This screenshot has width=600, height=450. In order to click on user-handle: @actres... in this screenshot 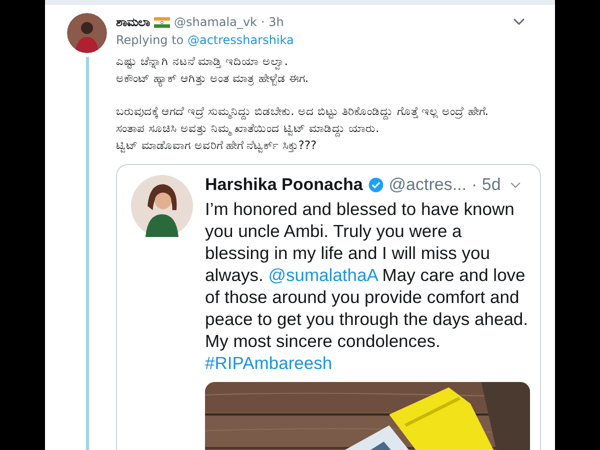, I will do `click(427, 185)`.